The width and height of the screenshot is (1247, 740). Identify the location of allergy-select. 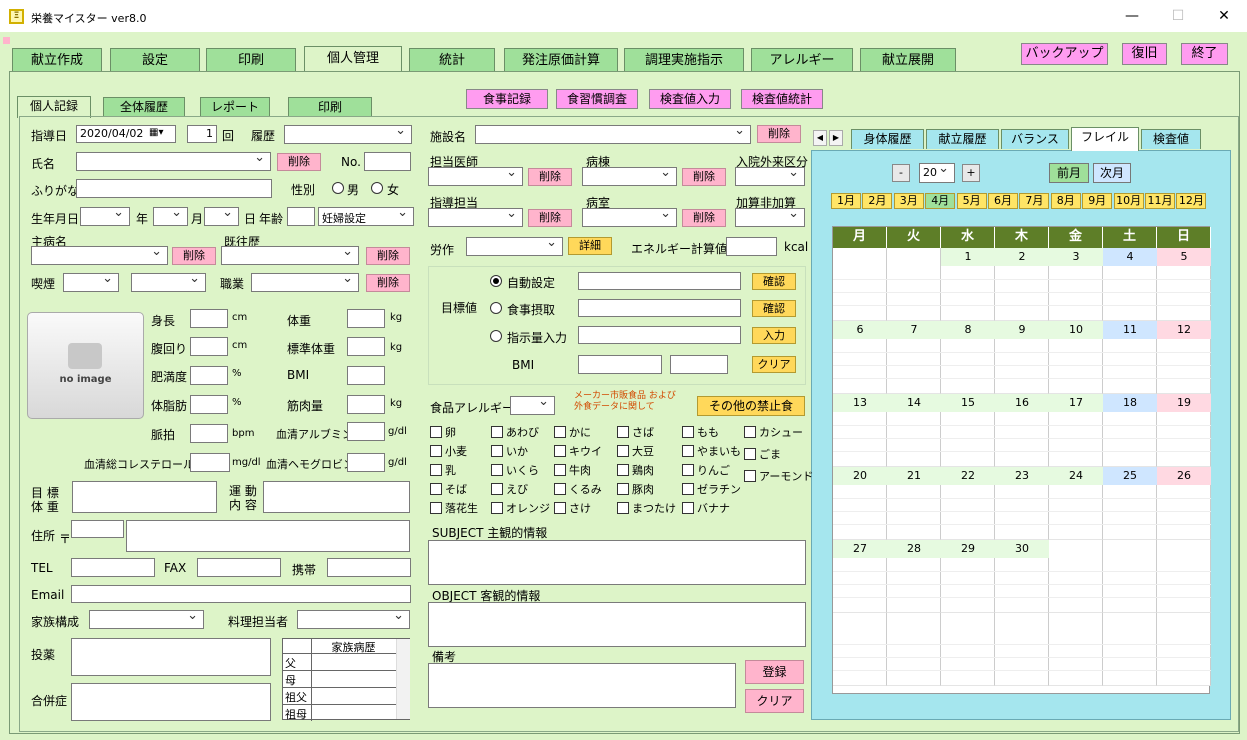
(532, 404).